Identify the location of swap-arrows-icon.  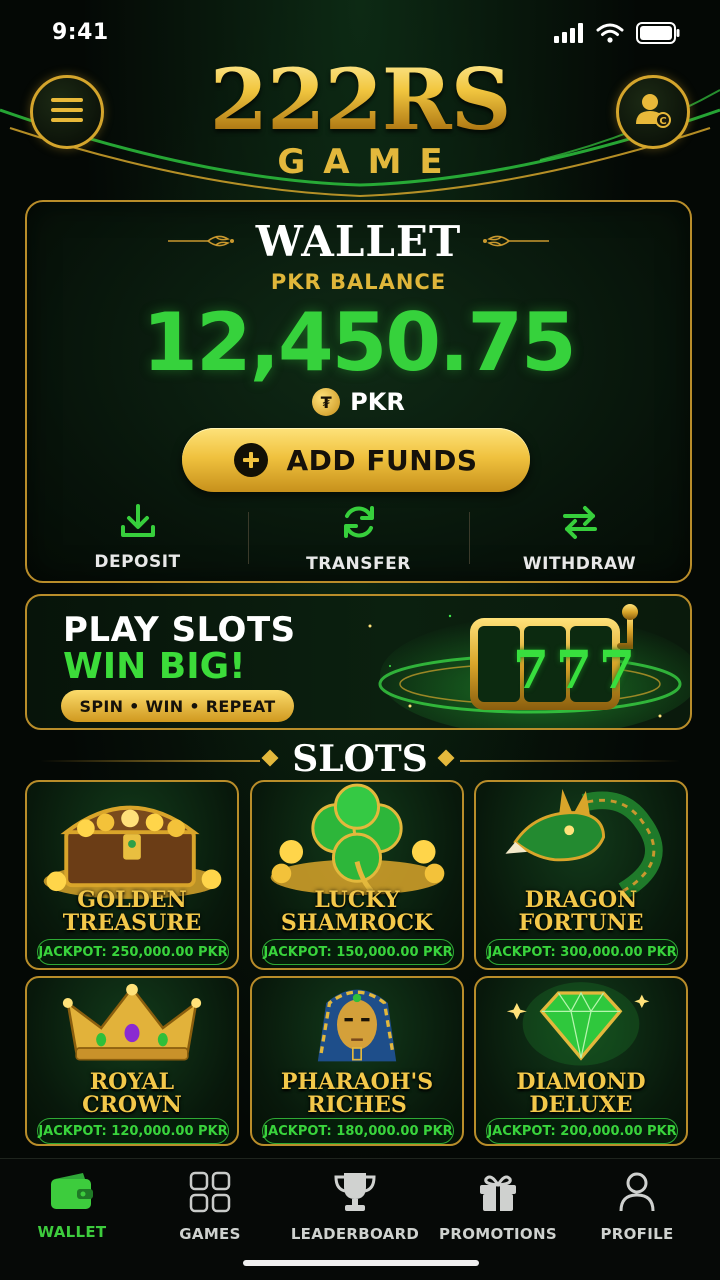
(580, 524).